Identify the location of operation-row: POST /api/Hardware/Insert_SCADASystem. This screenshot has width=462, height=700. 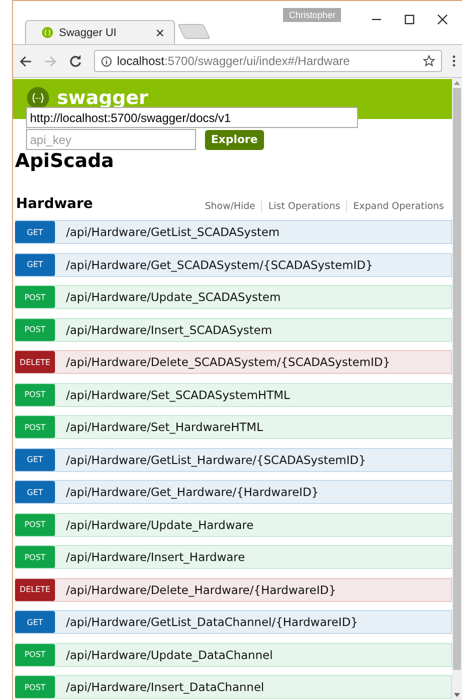
(233, 330).